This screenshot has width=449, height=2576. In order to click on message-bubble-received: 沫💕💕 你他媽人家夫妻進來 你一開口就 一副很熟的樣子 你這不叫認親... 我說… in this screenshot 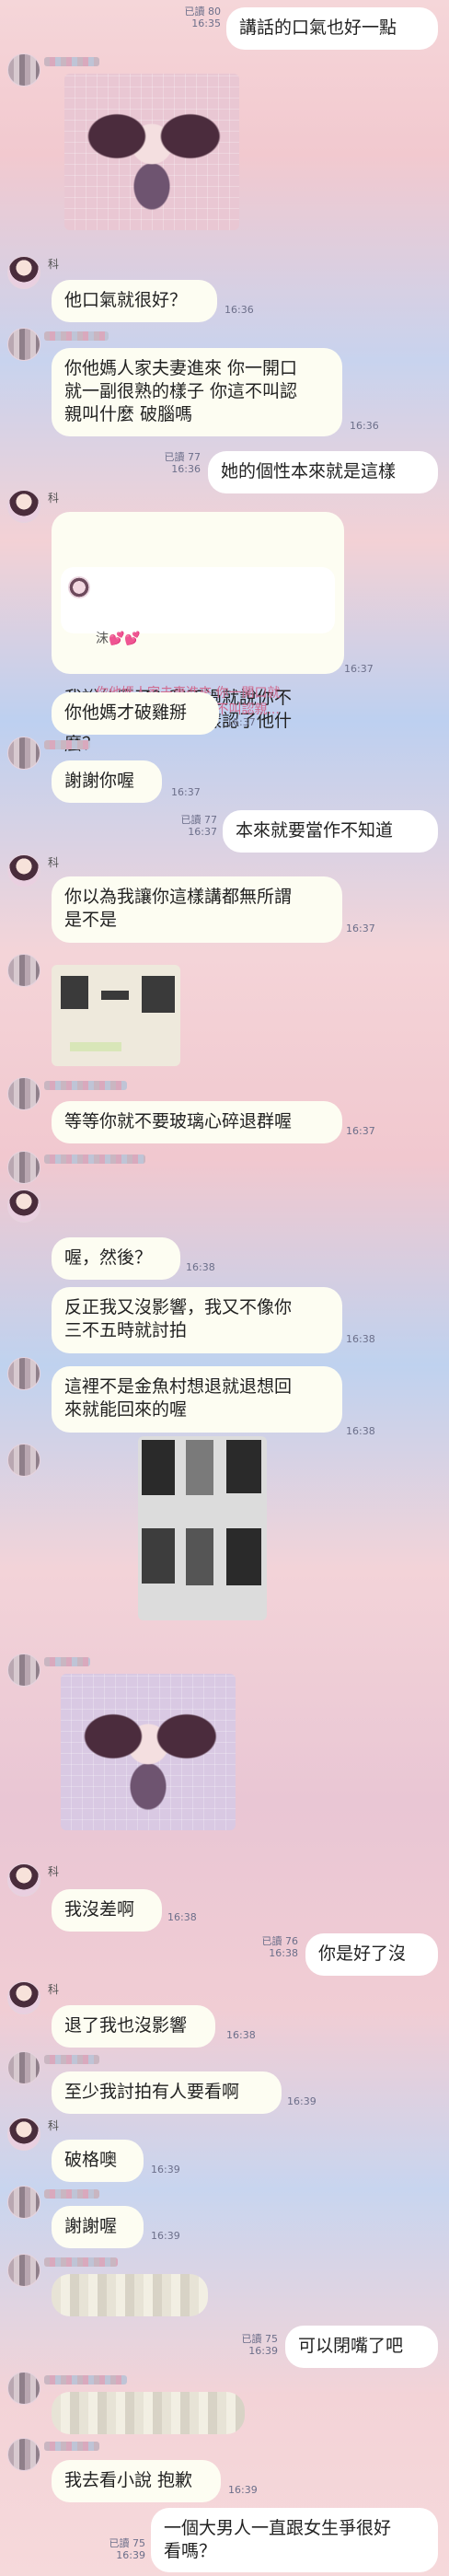, I will do `click(198, 633)`.